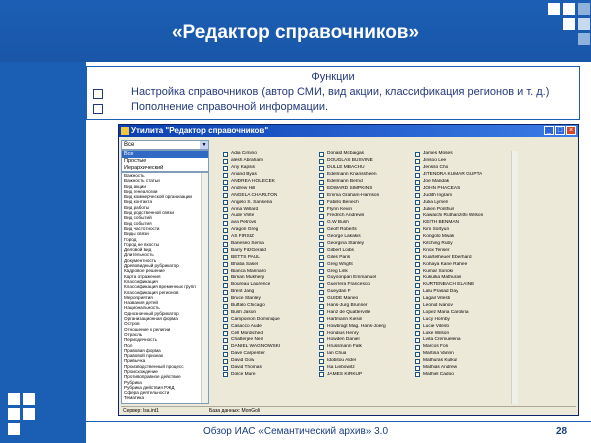 Image resolution: width=591 pixels, height=443 pixels. I want to click on filter-option: Иерархический, so click(165, 168).